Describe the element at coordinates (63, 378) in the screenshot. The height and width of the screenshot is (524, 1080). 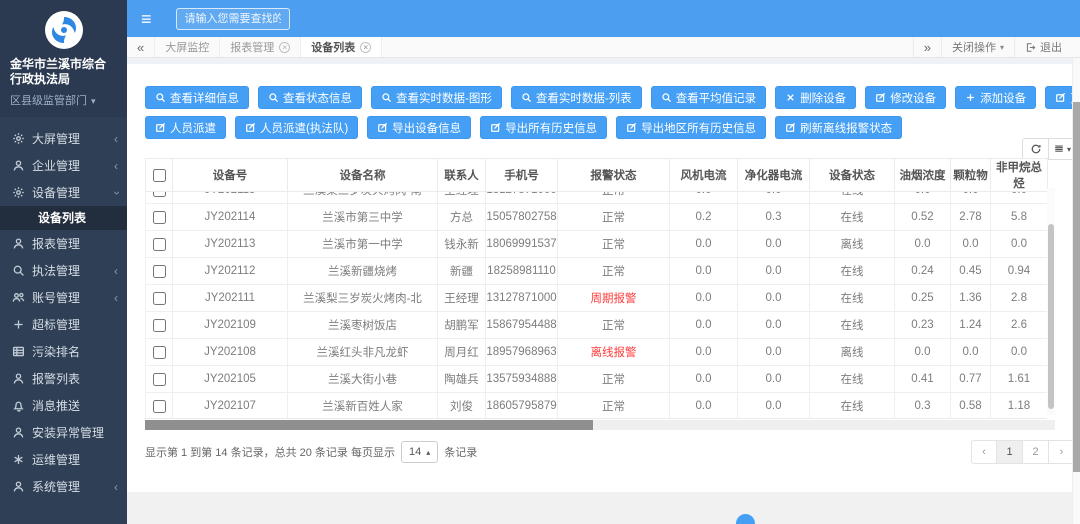
I see `sidebar-item: 报警列表` at that location.